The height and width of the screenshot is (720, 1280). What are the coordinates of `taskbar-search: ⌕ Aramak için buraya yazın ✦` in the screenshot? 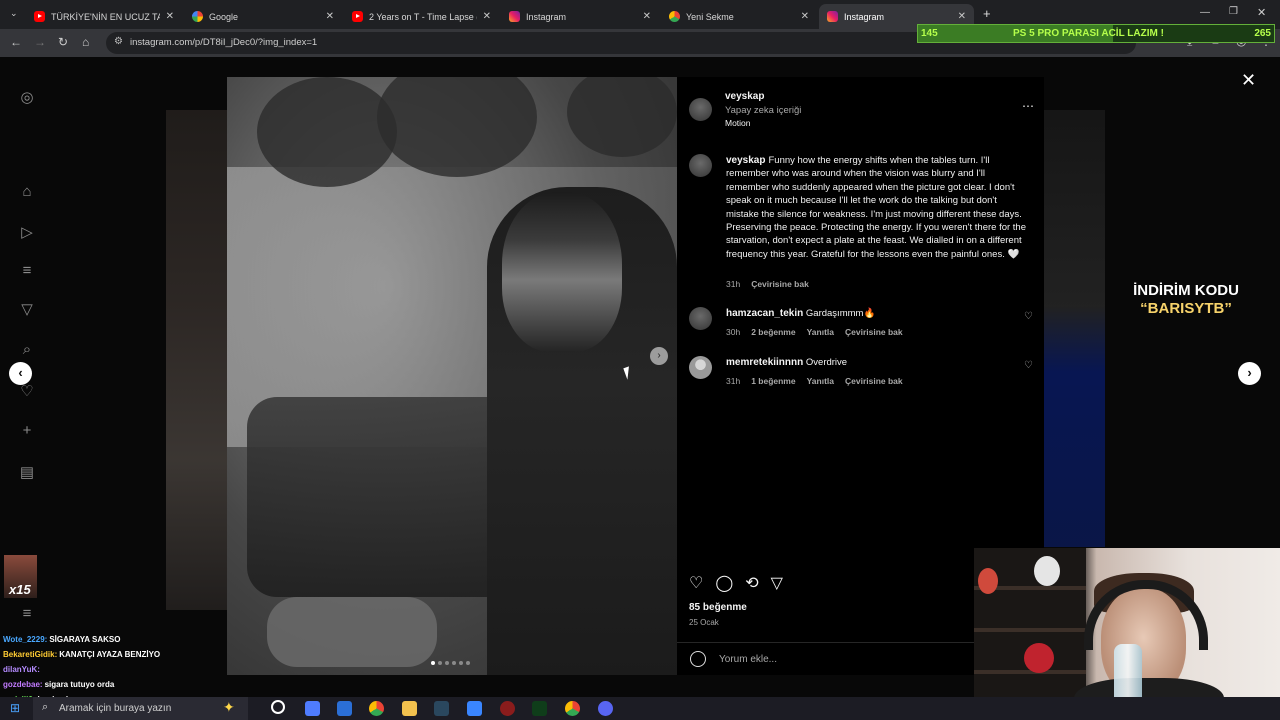 It's located at (140, 708).